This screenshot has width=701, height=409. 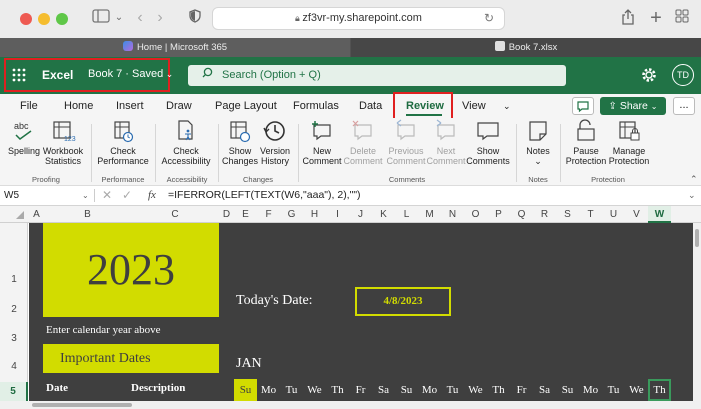 What do you see at coordinates (586, 145) in the screenshot?
I see `pause-protection-button: Pause Protection` at bounding box center [586, 145].